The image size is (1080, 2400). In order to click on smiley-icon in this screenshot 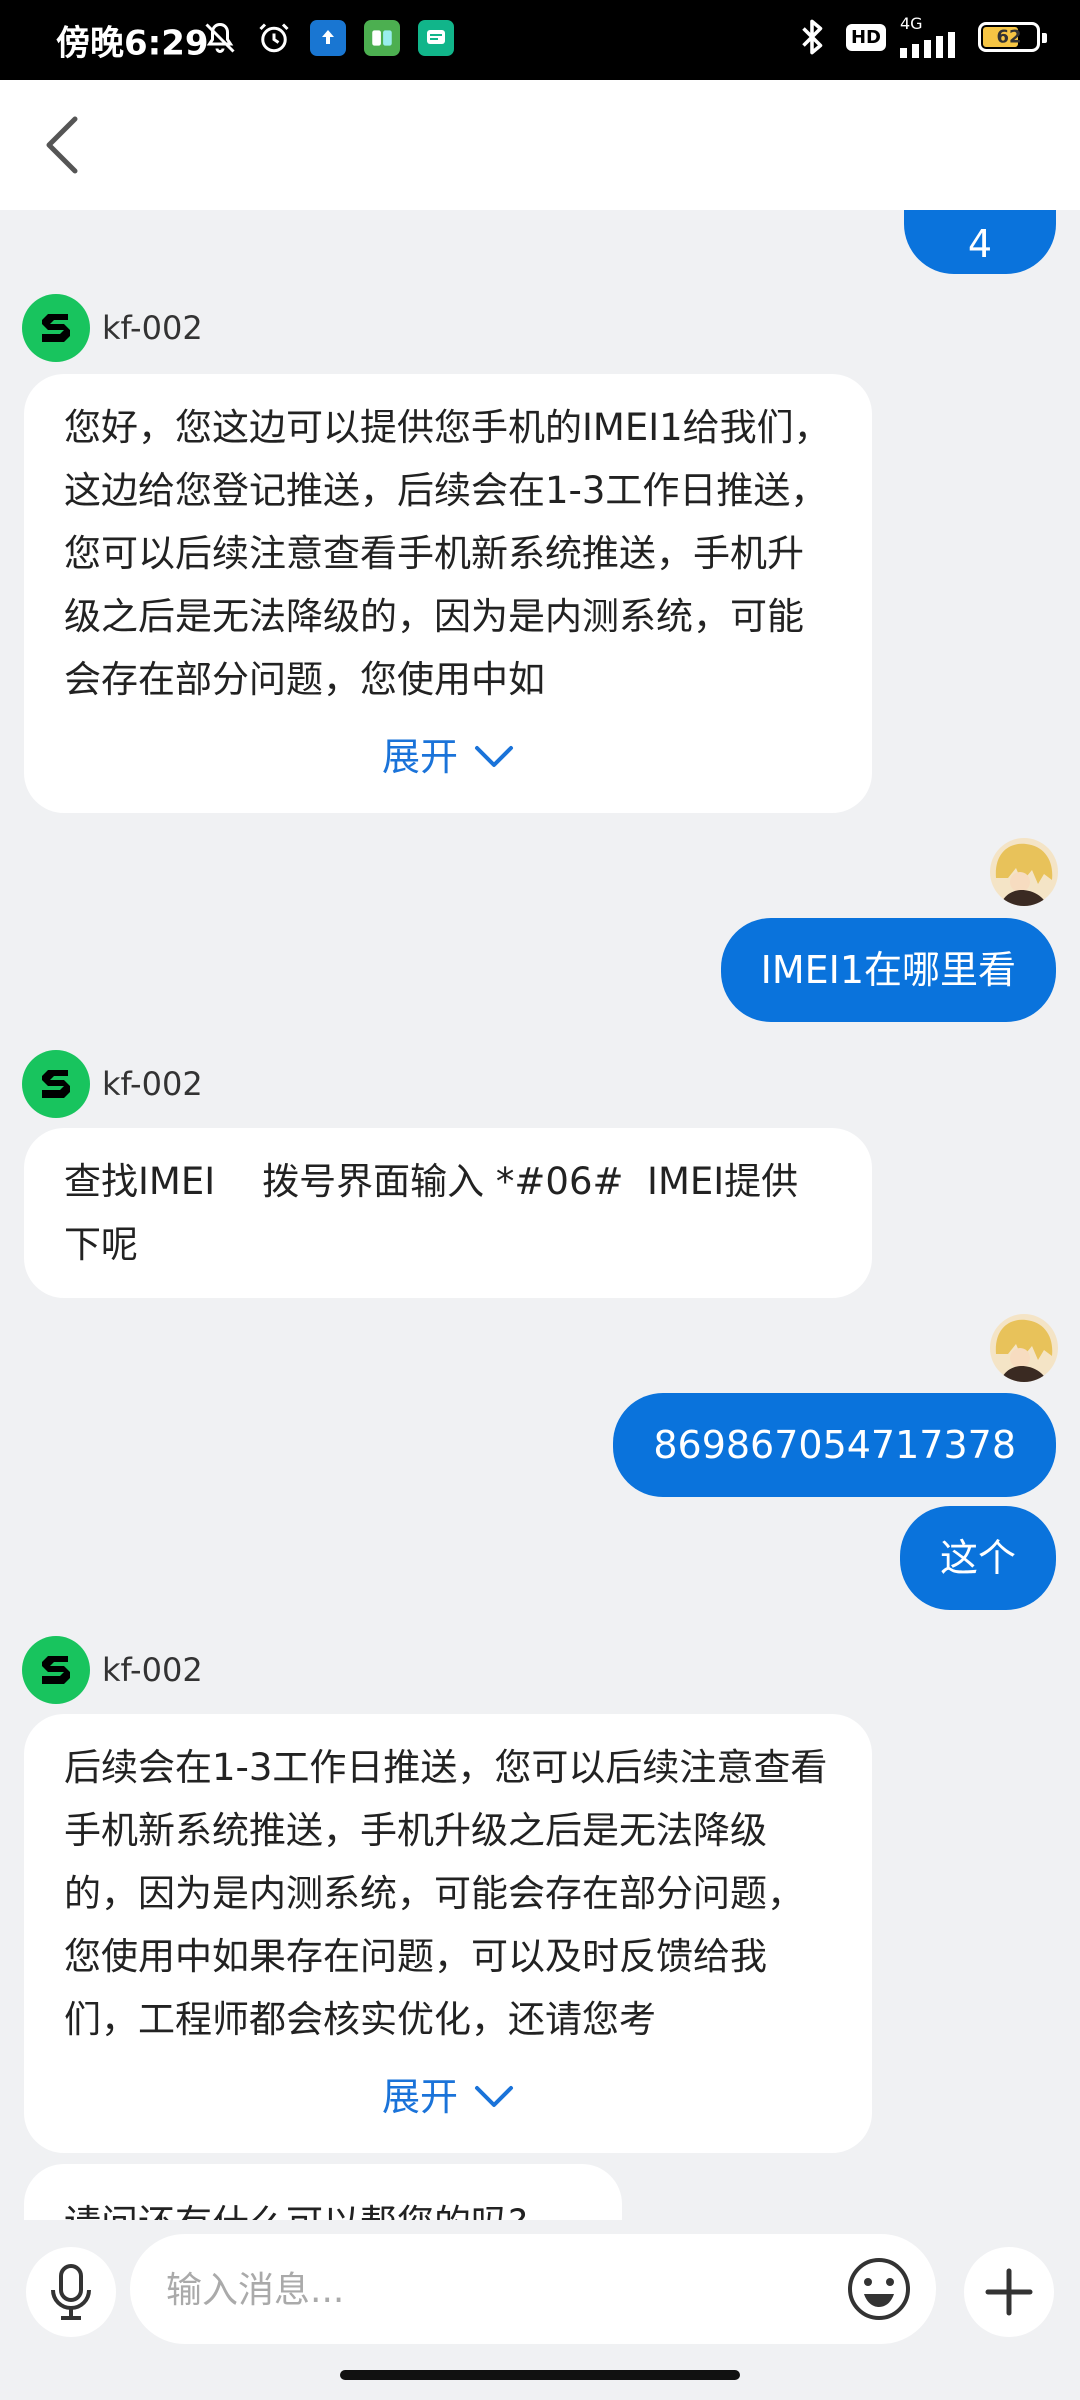, I will do `click(879, 2289)`.